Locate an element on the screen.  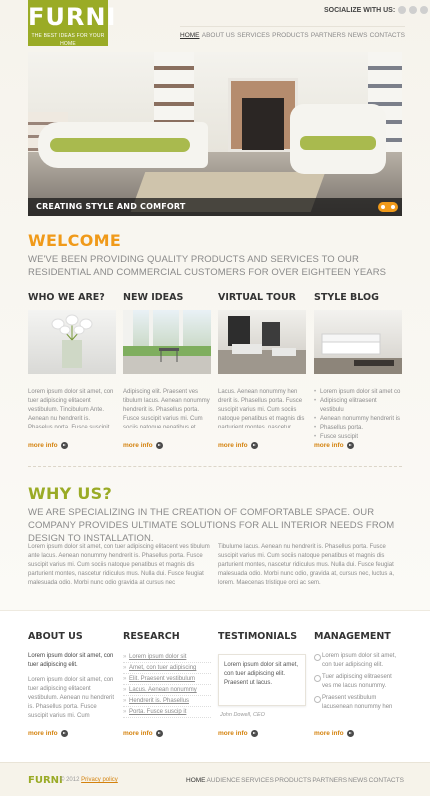
hero-caption: CREATING STYLE AND COMFORT is located at coordinates (111, 206).